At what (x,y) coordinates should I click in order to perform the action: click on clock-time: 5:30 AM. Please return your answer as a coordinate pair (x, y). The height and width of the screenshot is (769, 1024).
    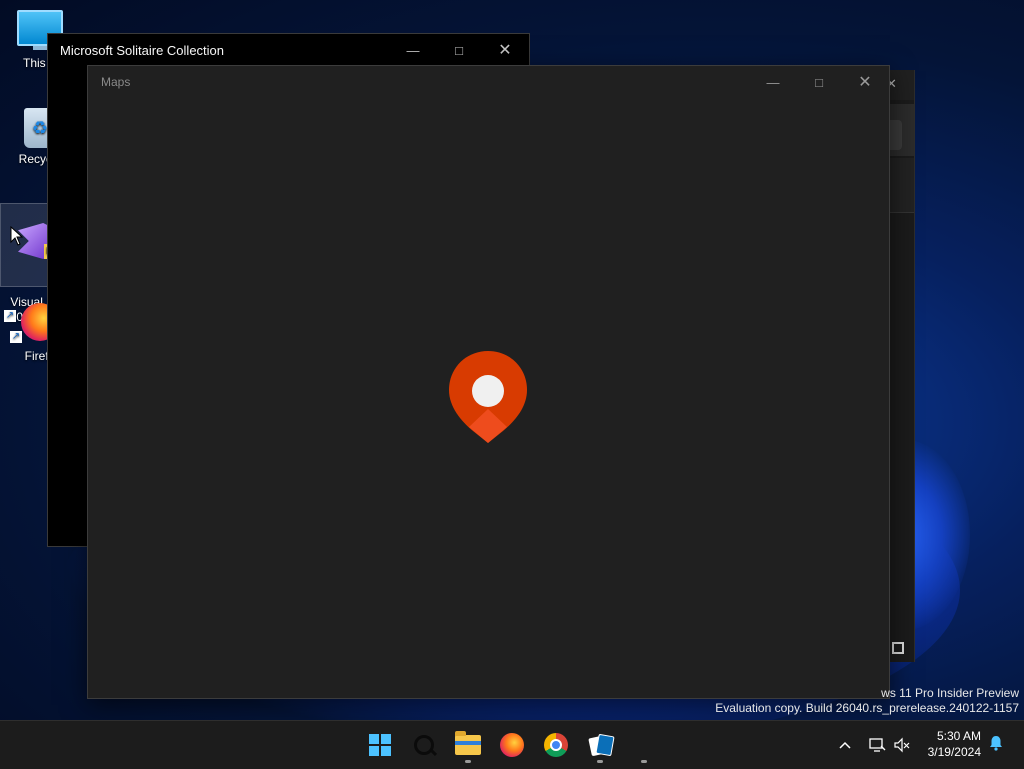
    Looking at the image, I should click on (958, 736).